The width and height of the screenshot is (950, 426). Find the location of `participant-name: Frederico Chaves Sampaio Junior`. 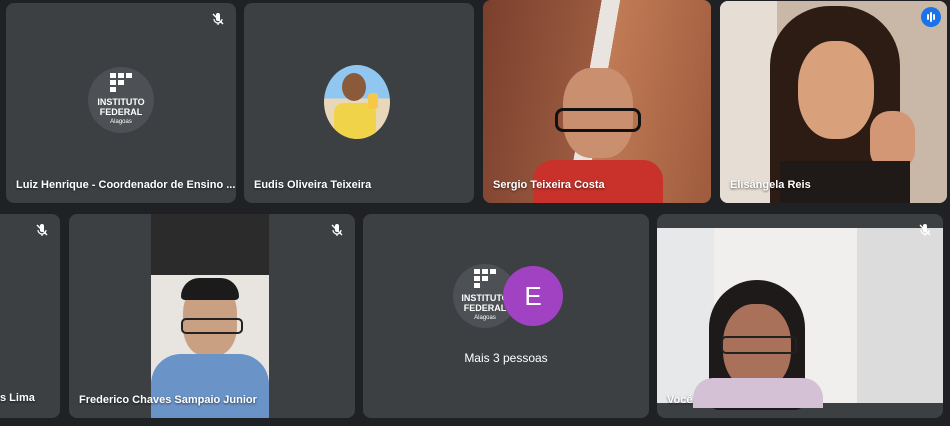

participant-name: Frederico Chaves Sampaio Junior is located at coordinates (168, 400).